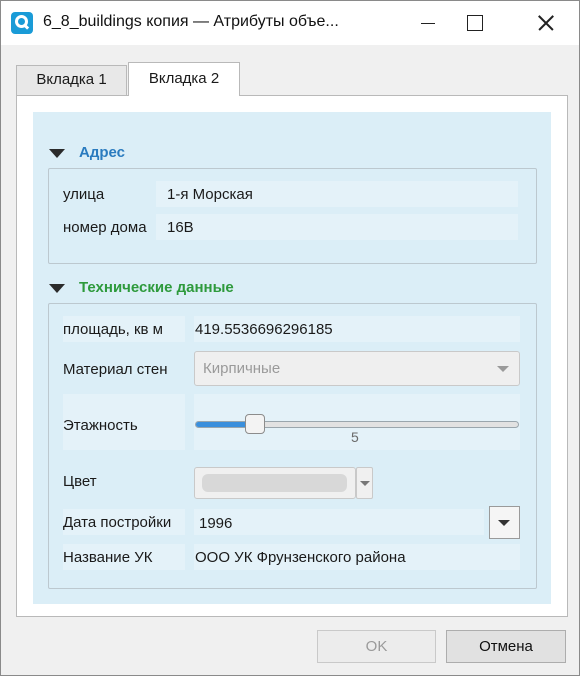 This screenshot has width=580, height=676. Describe the element at coordinates (80, 481) in the screenshot. I see `color-label: Цвет` at that location.